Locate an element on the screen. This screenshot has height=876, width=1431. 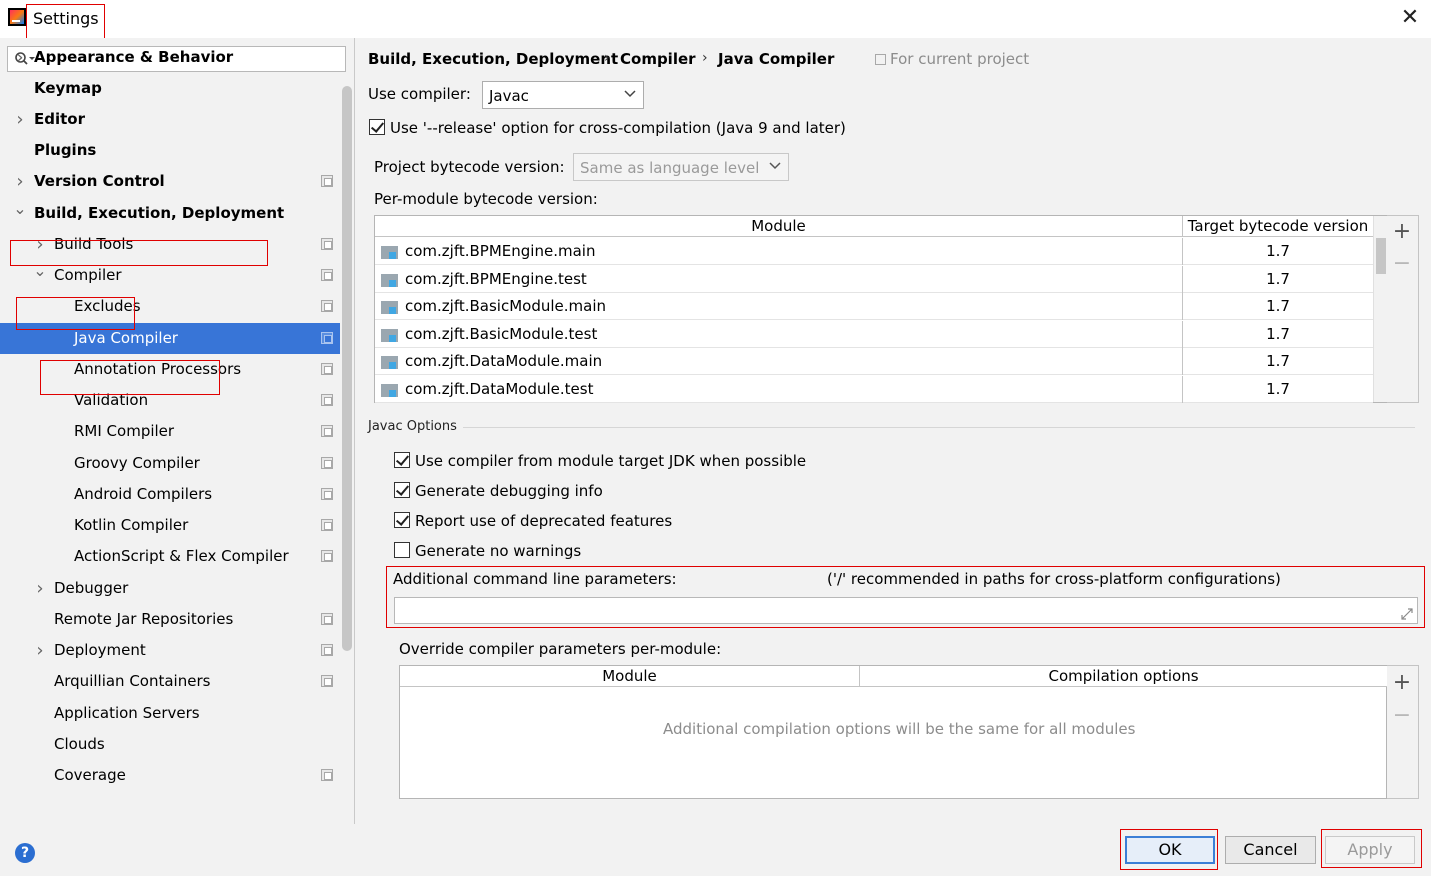
debugging-info-checkbox is located at coordinates (402, 490).